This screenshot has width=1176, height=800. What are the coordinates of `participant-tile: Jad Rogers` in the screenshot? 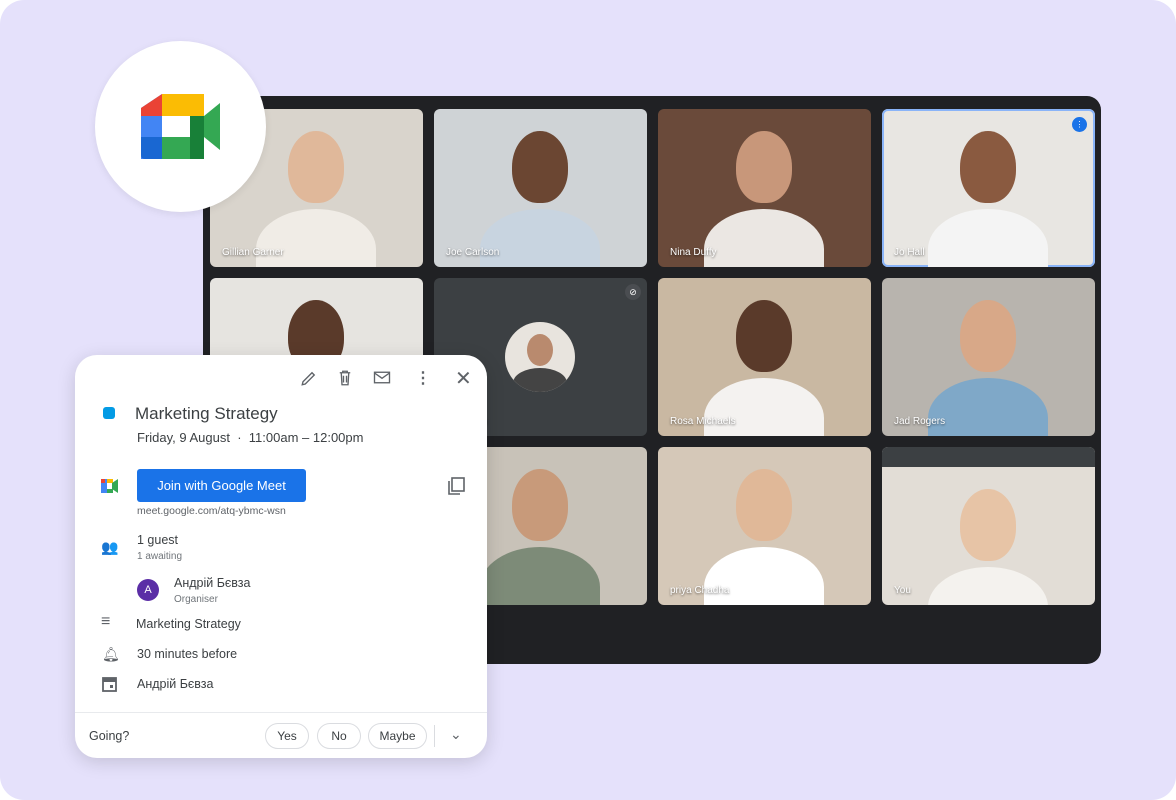 It's located at (988, 357).